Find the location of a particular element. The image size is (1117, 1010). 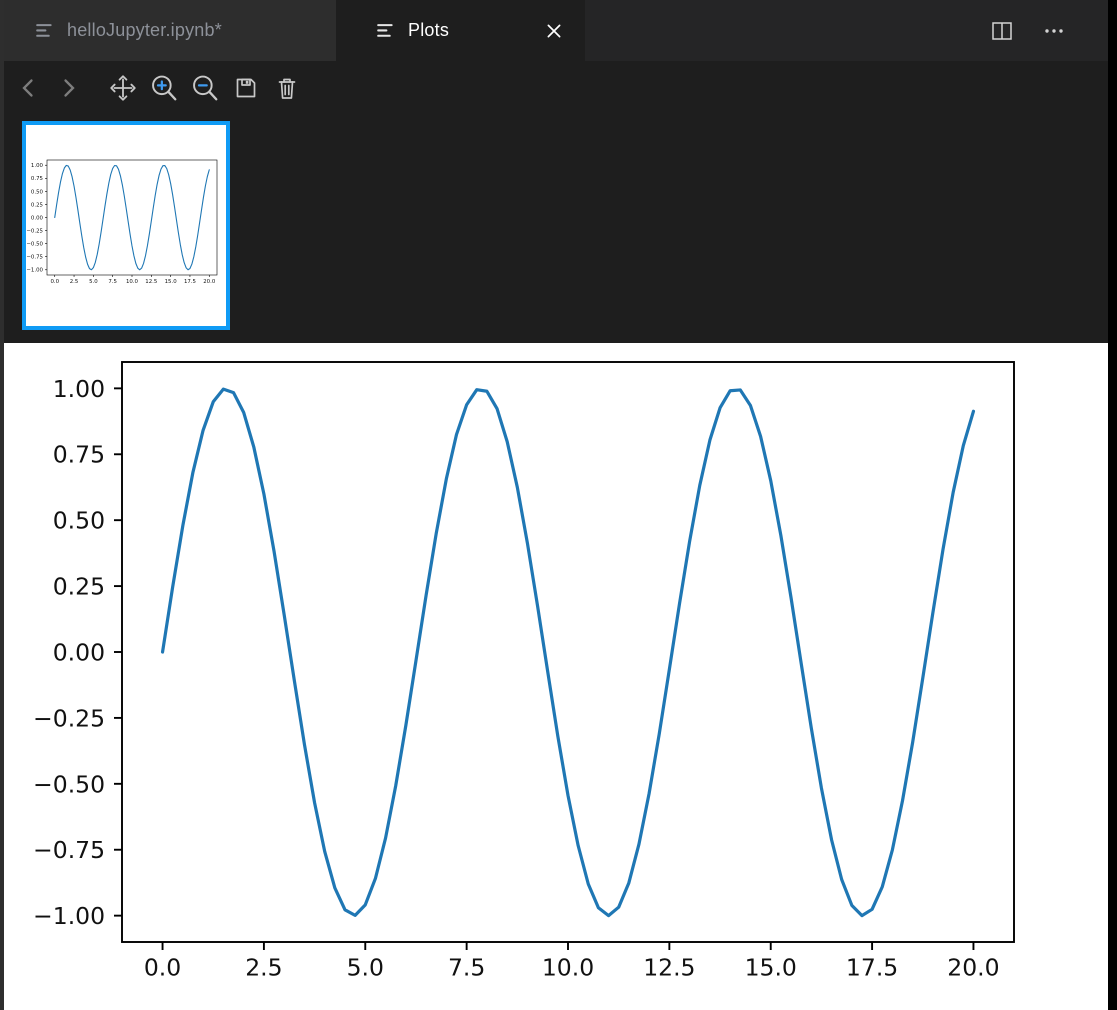

close-tab-icon is located at coordinates (554, 31).